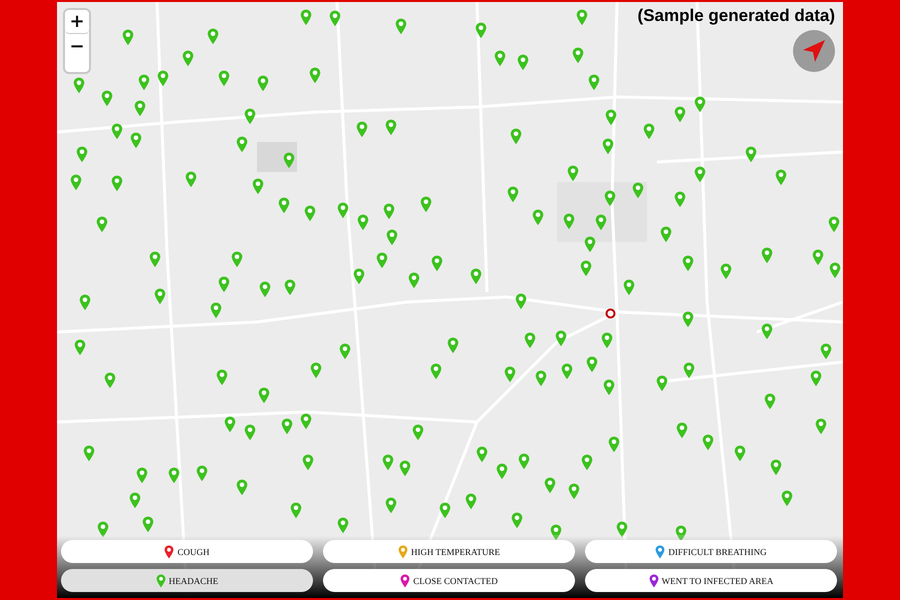  I want to click on legend-filter-button: CLOSE CONTACTED, so click(449, 580).